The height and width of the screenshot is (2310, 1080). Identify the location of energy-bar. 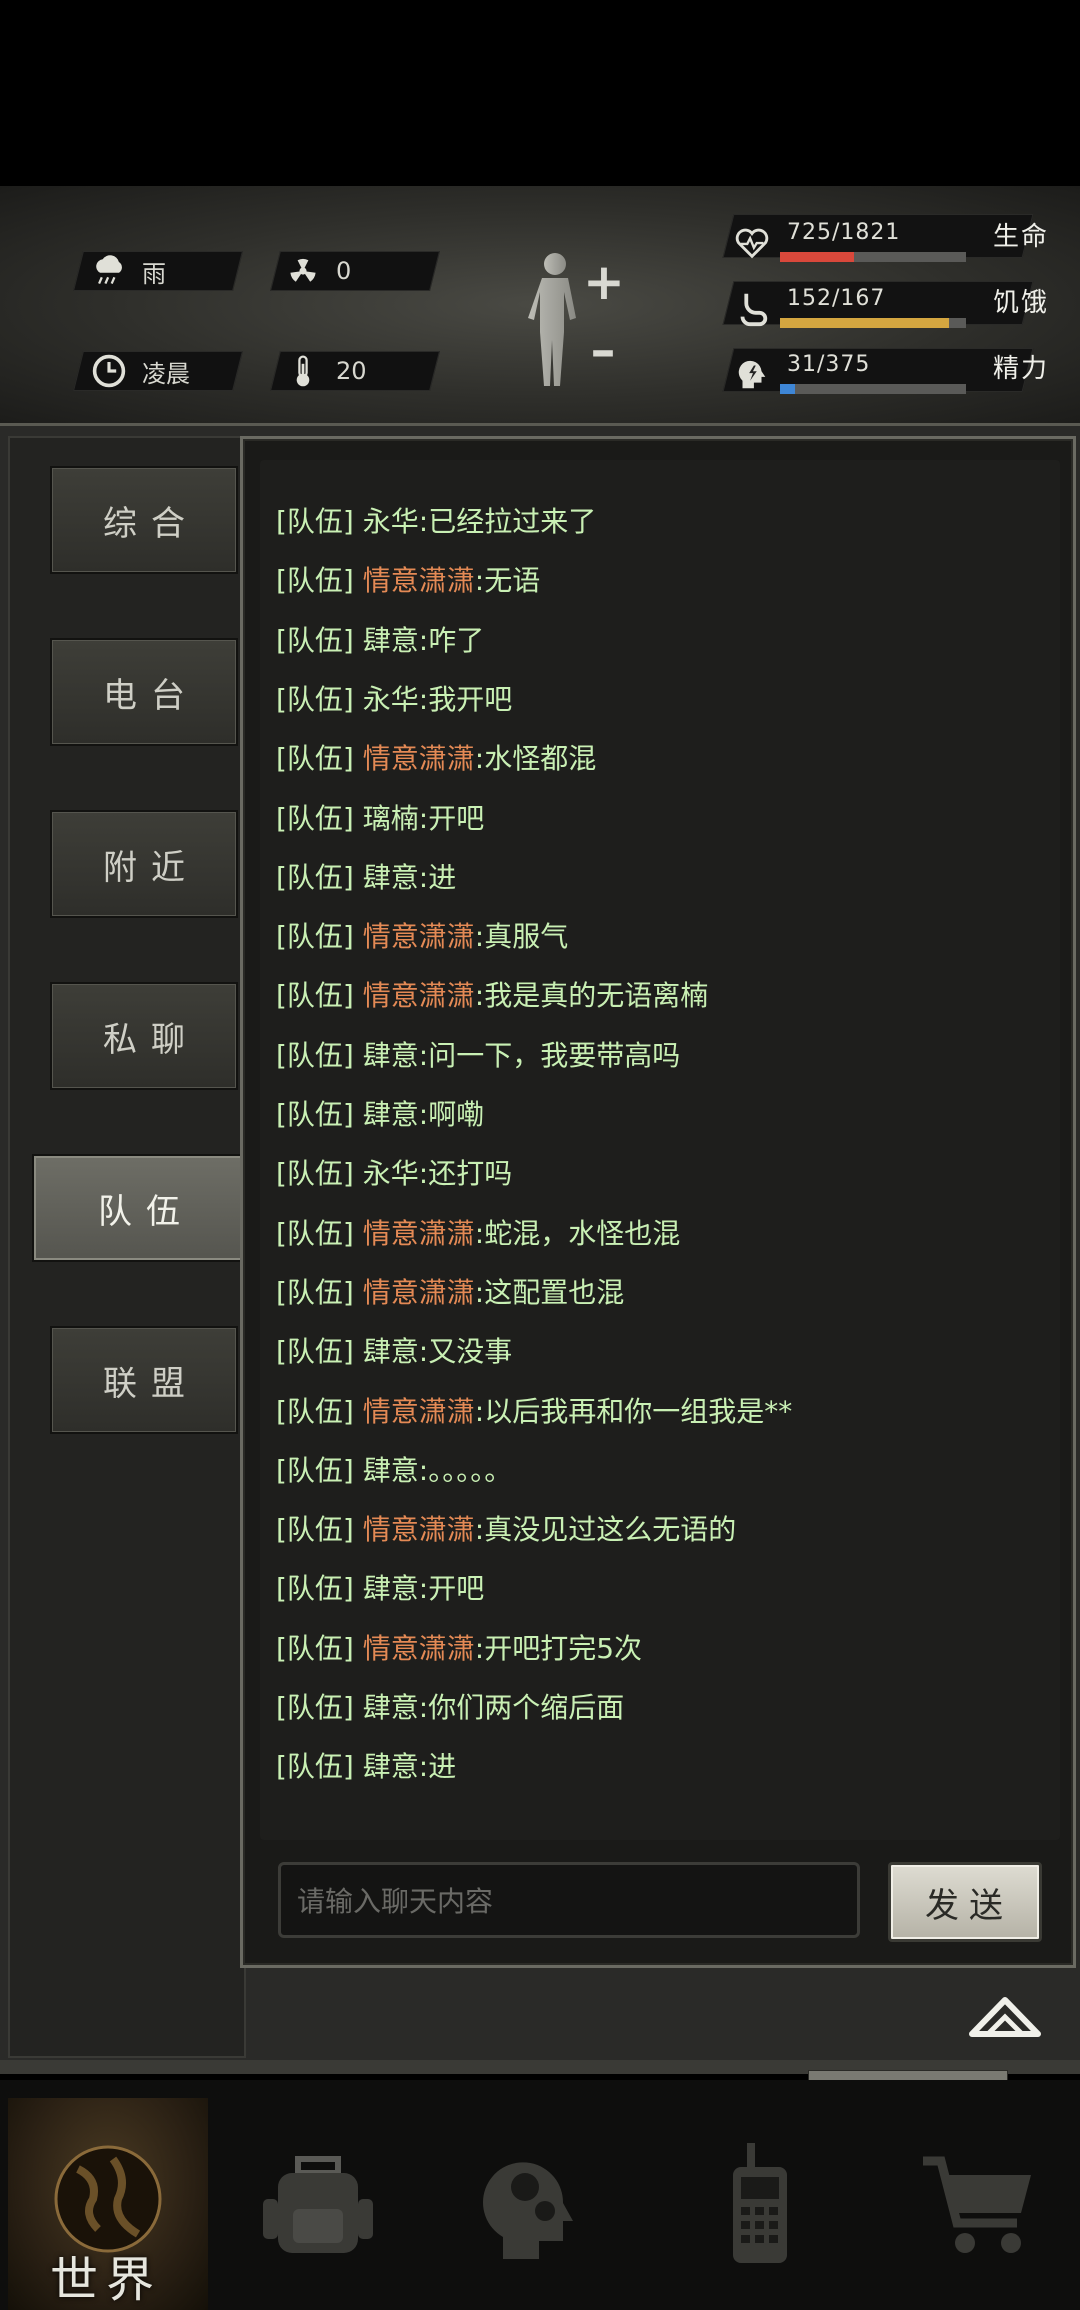
(873, 389).